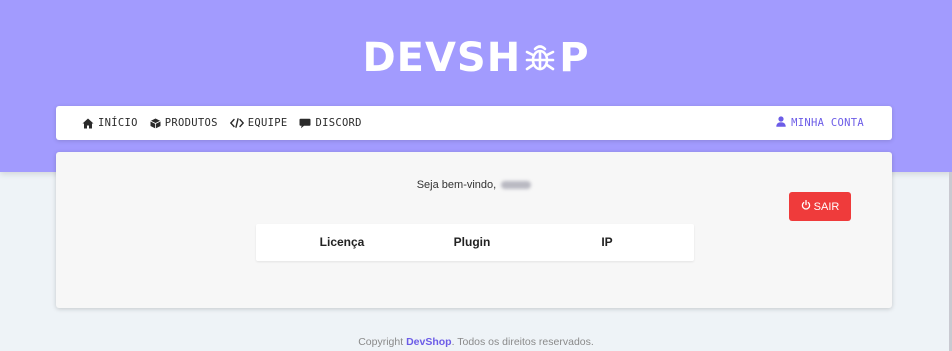 This screenshot has width=952, height=351. What do you see at coordinates (88, 123) in the screenshot?
I see `home-icon` at bounding box center [88, 123].